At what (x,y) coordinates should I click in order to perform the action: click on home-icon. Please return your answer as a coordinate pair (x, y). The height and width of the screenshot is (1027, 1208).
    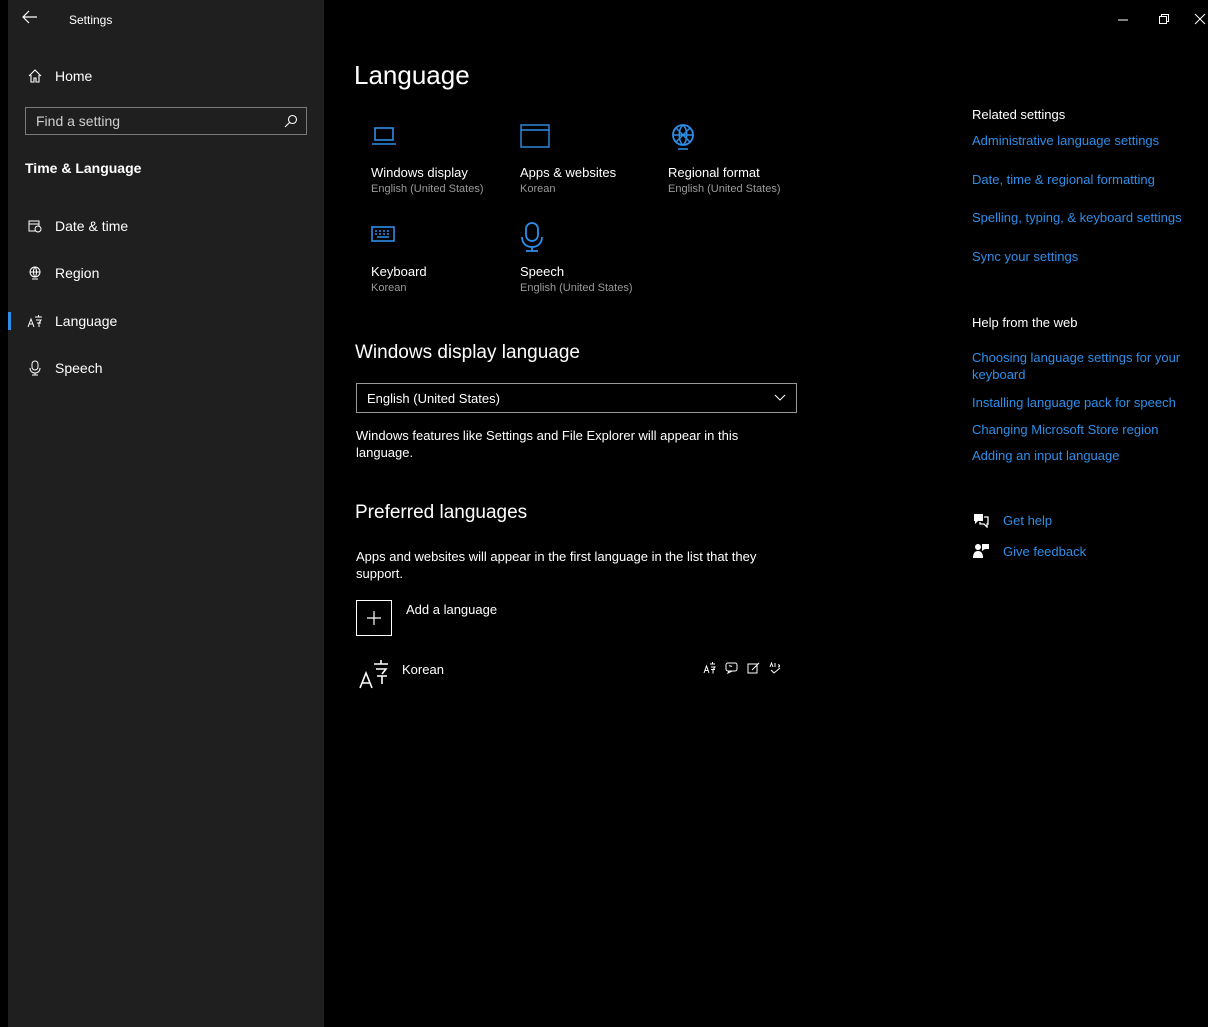
    Looking at the image, I should click on (35, 76).